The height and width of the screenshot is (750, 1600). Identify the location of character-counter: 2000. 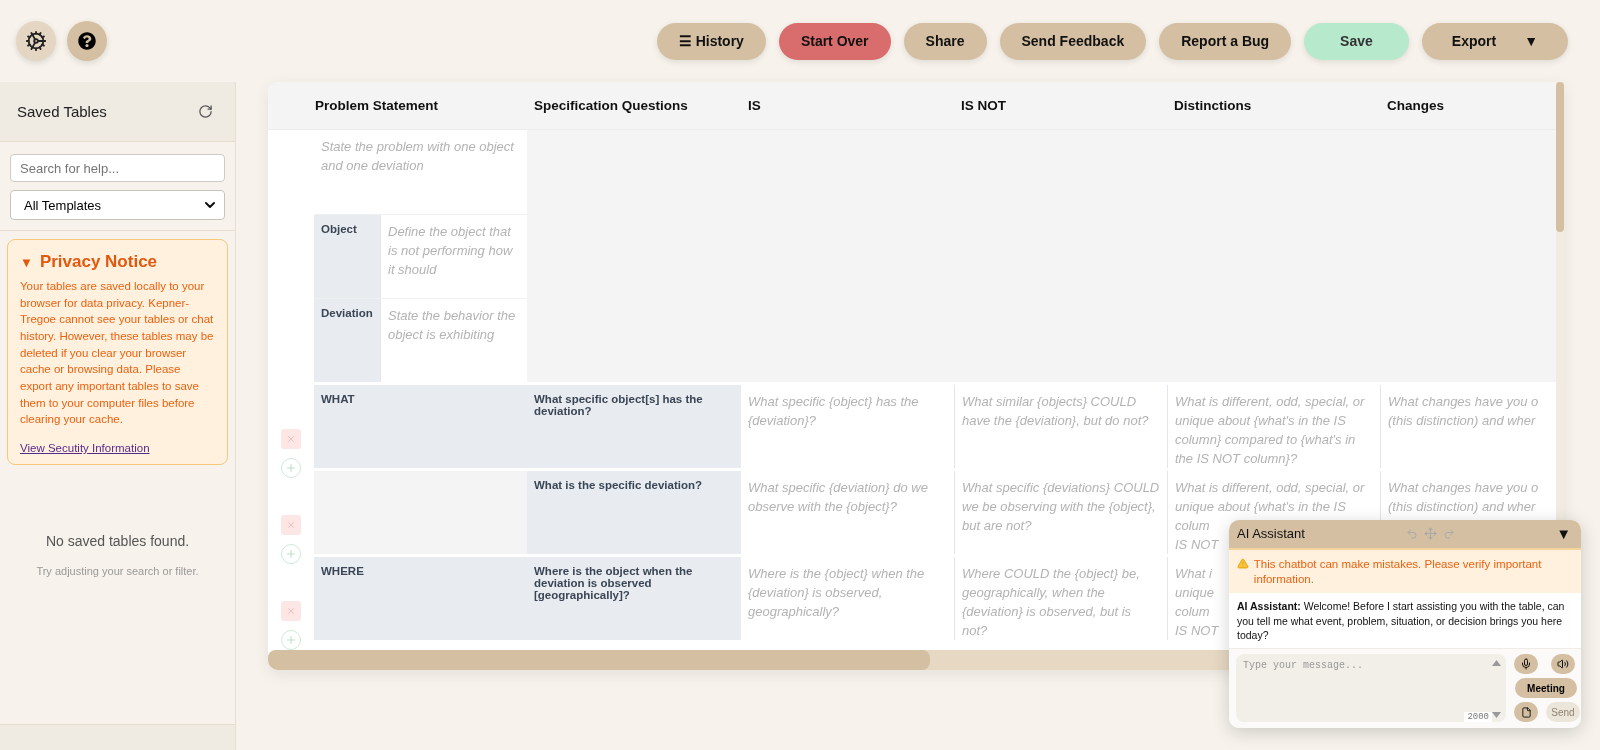
(1478, 717).